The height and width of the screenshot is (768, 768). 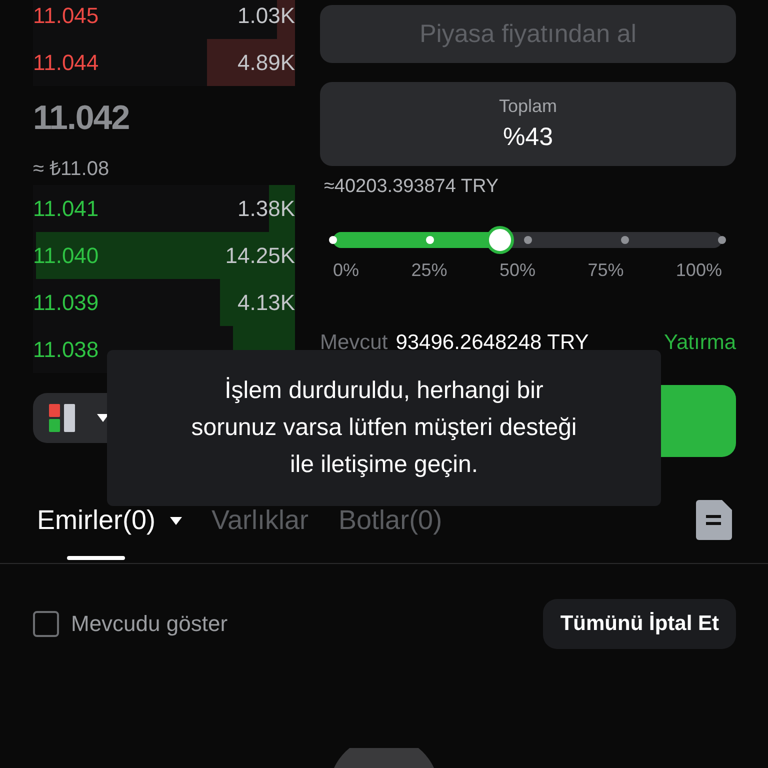 What do you see at coordinates (639, 624) in the screenshot?
I see `cancel-all-button: Tümünü İptal Et` at bounding box center [639, 624].